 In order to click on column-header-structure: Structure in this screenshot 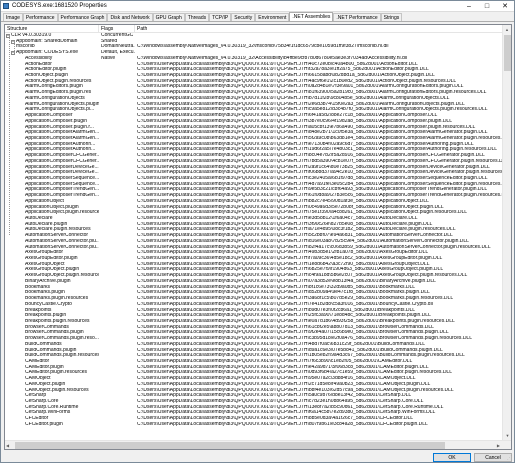, I will do `click(52, 28)`.